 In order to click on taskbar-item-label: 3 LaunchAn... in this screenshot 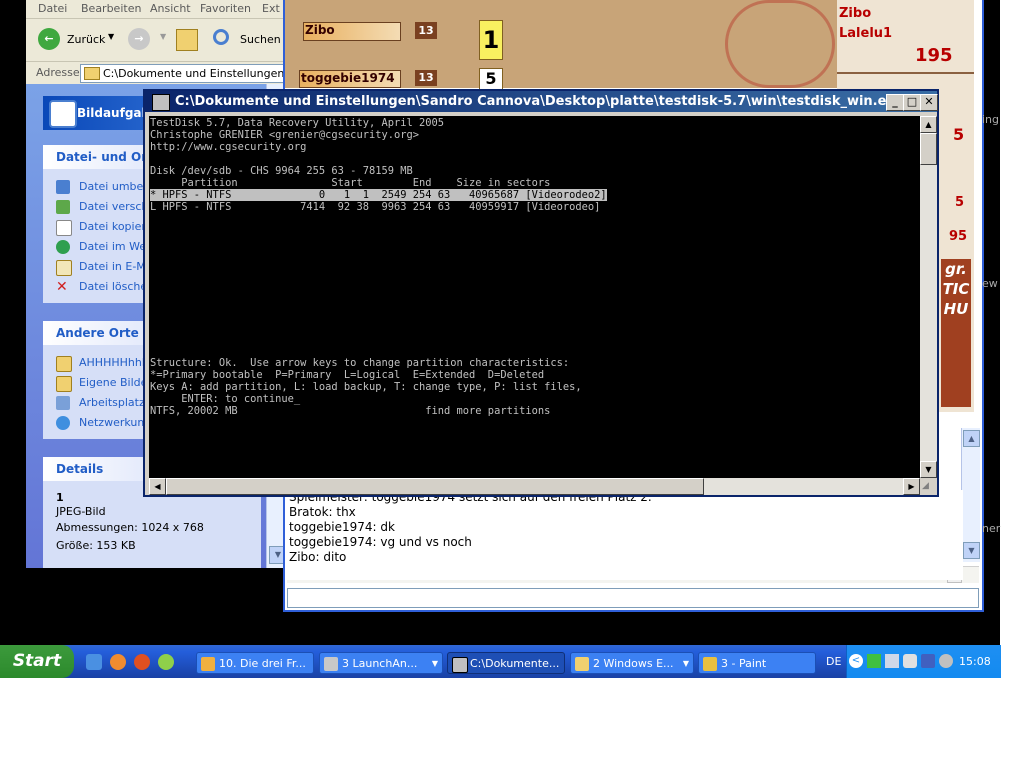, I will do `click(380, 663)`.